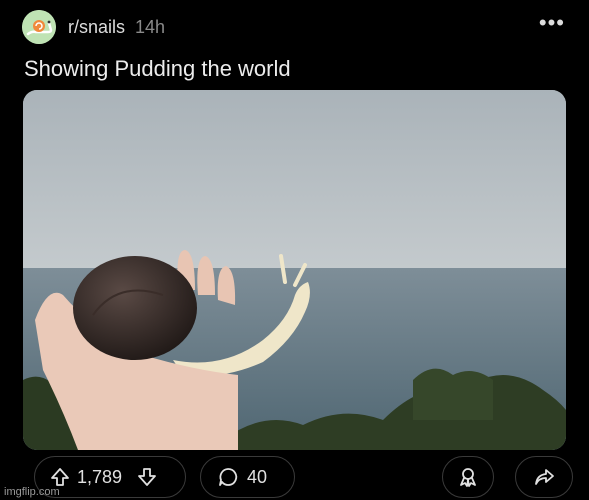 This screenshot has width=589, height=500. I want to click on share-arrow-icon, so click(544, 477).